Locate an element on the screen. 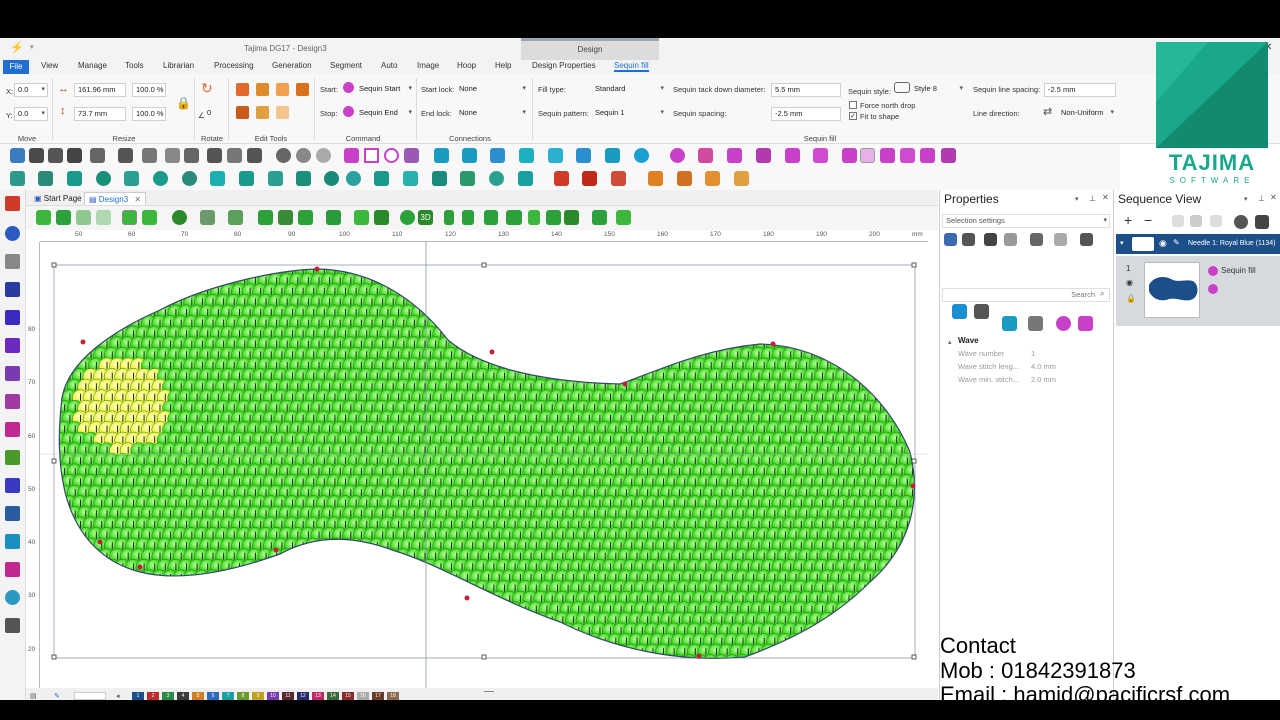 The height and width of the screenshot is (720, 1280). sequin-pattern-select: Sequin 1 is located at coordinates (629, 114).